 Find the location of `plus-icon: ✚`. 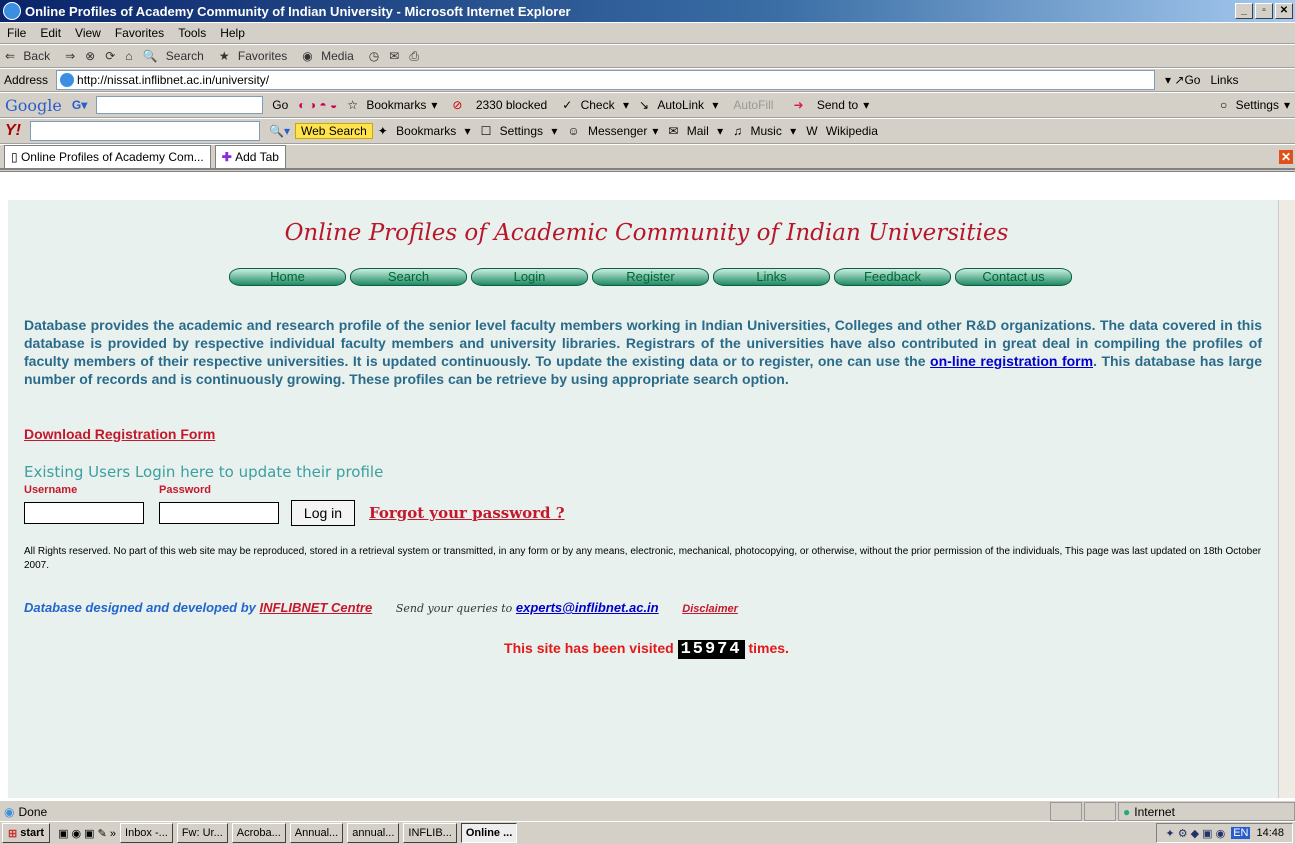

plus-icon: ✚ is located at coordinates (226, 156).